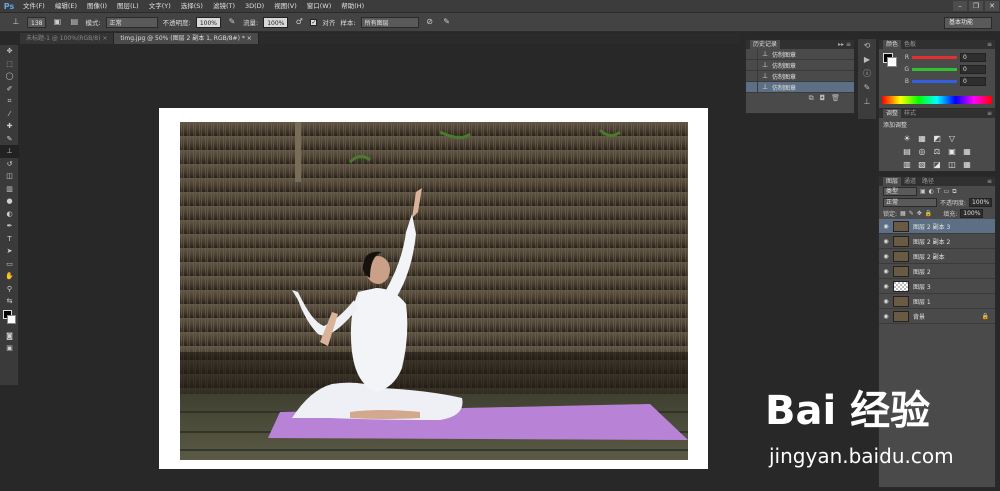  What do you see at coordinates (9, 114) in the screenshot?
I see `eyedropper-tool-icon: ⁄` at bounding box center [9, 114].